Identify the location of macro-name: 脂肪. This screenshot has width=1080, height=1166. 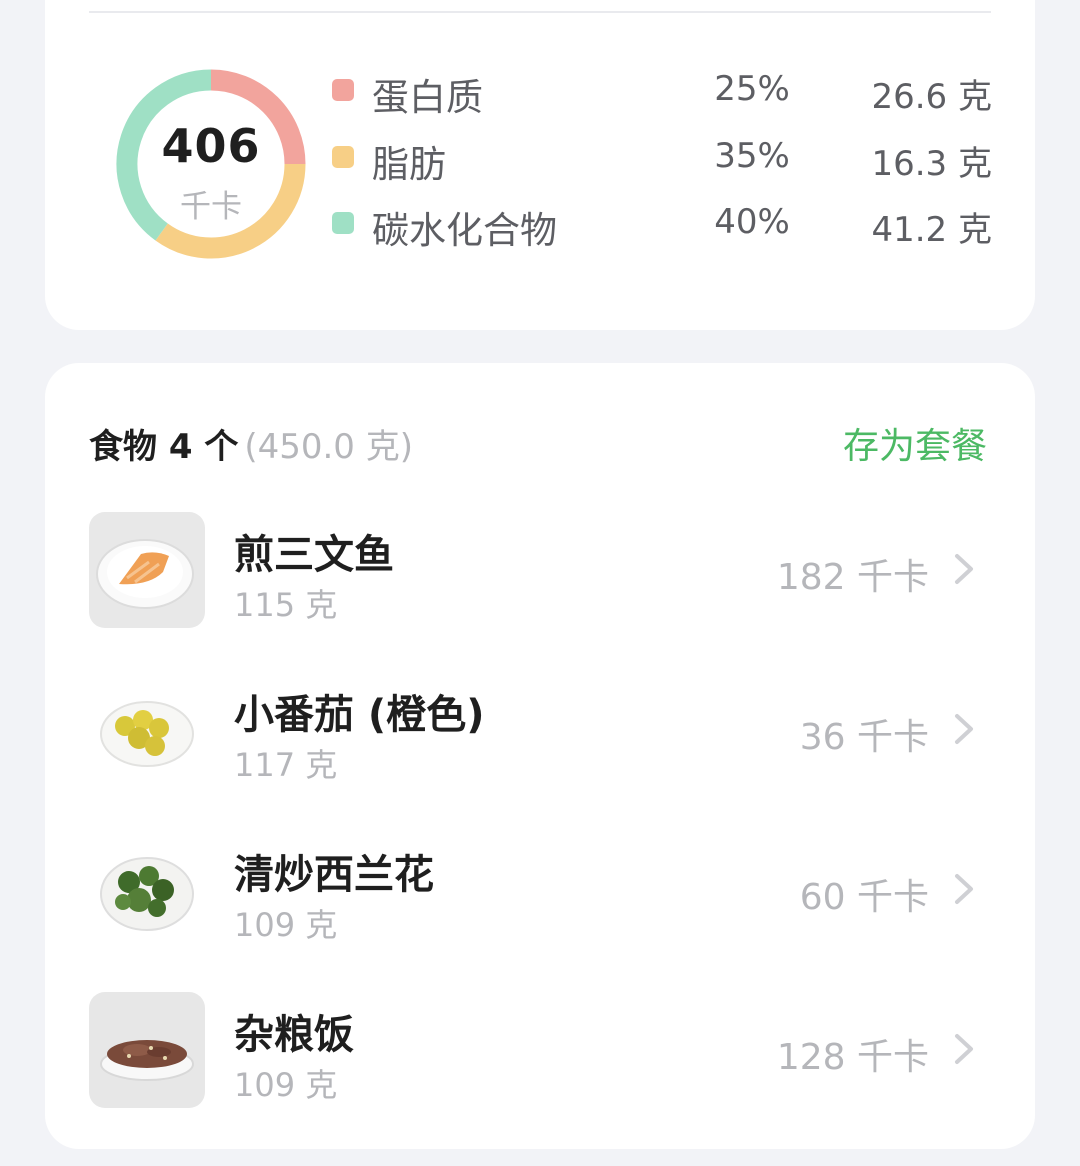
(409, 164).